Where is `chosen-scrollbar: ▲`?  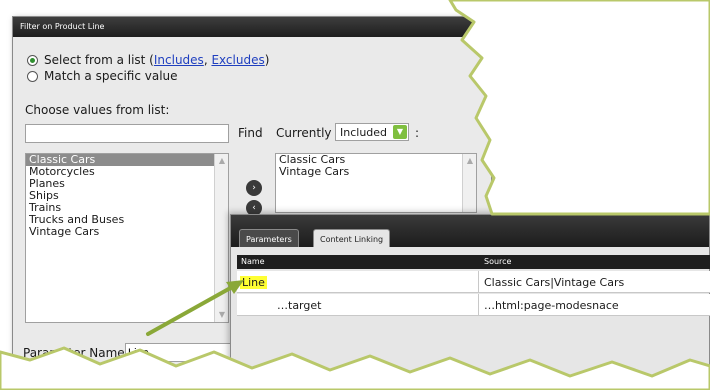
chosen-scrollbar: ▲ is located at coordinates (469, 183).